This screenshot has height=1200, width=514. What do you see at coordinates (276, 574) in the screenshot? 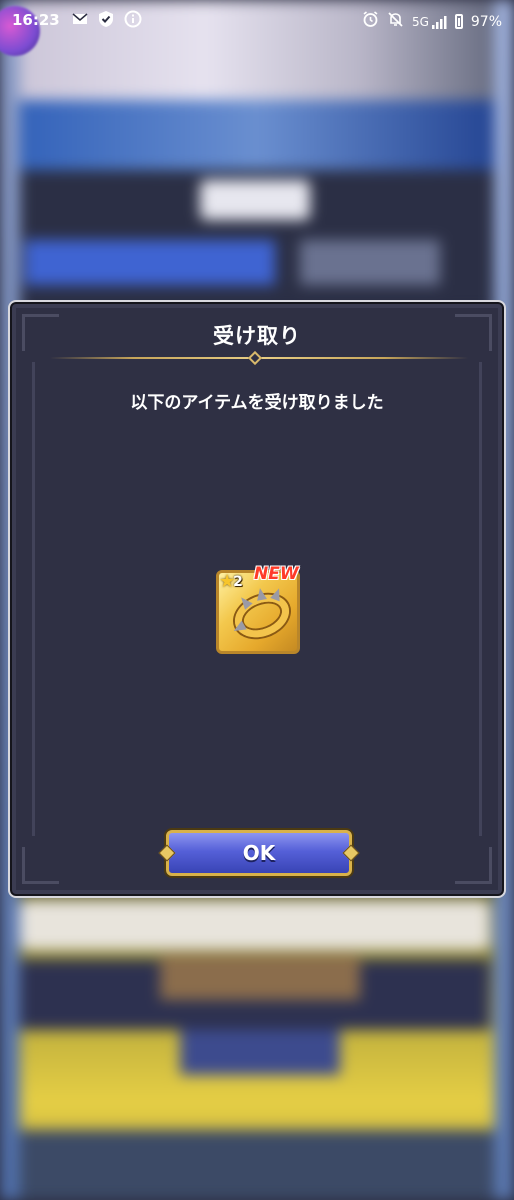
I see `new-badge: NEW` at bounding box center [276, 574].